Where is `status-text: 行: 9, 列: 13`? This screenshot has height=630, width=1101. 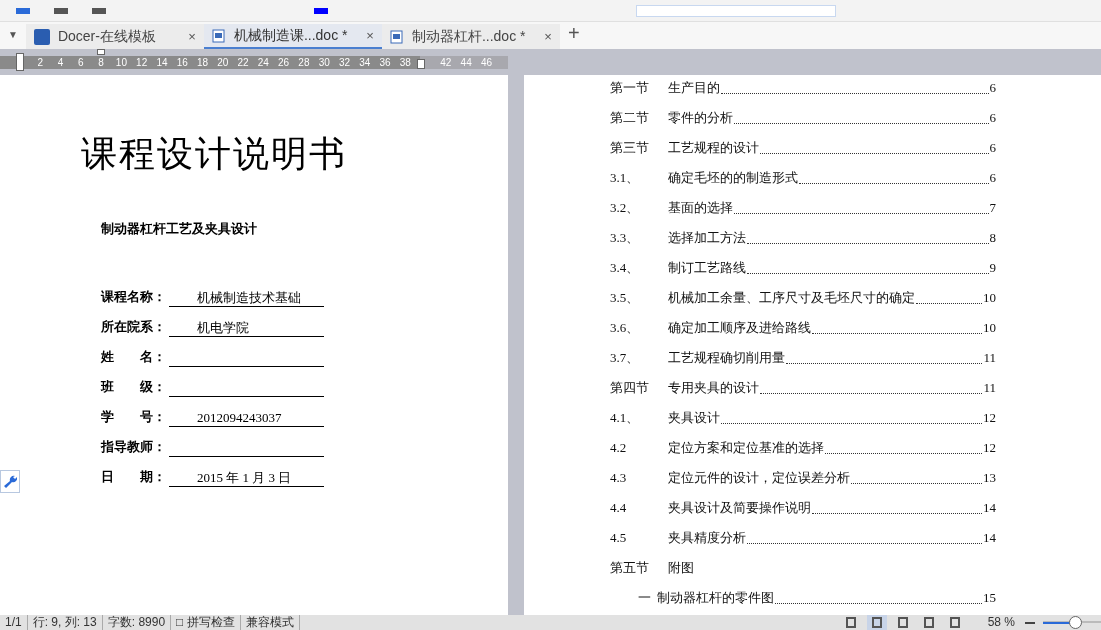 status-text: 行: 9, 列: 13 is located at coordinates (65, 622).